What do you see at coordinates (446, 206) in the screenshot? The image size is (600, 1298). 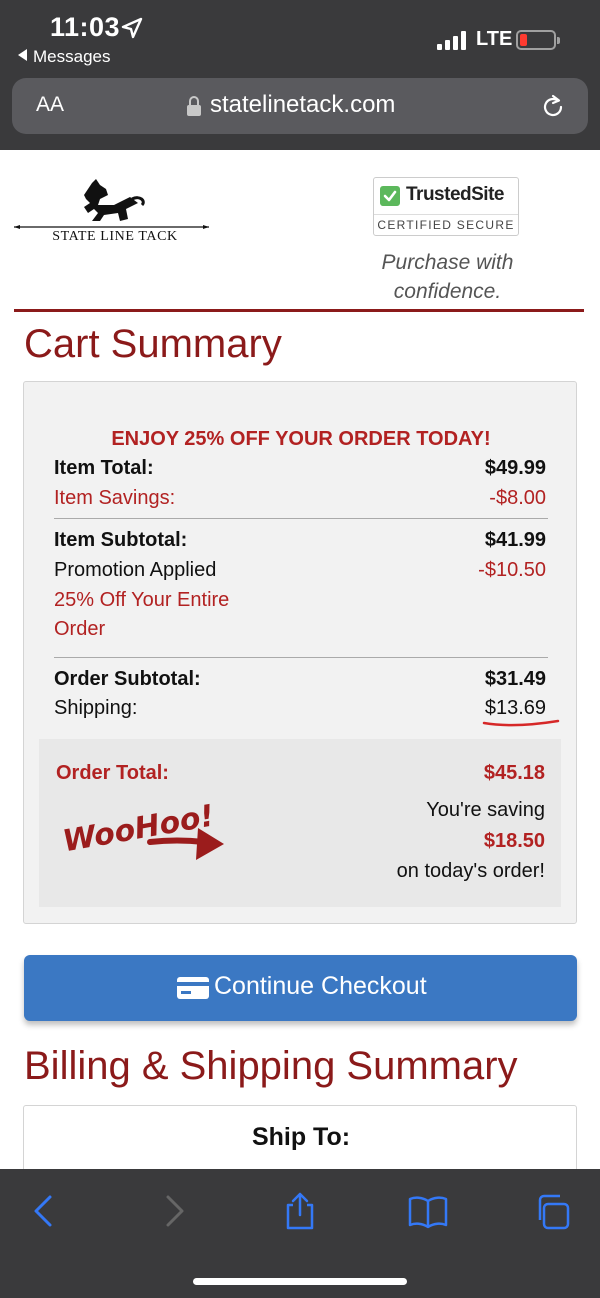 I see `trustedsite-badge: TrustedSite CERTIFIED SECURE` at bounding box center [446, 206].